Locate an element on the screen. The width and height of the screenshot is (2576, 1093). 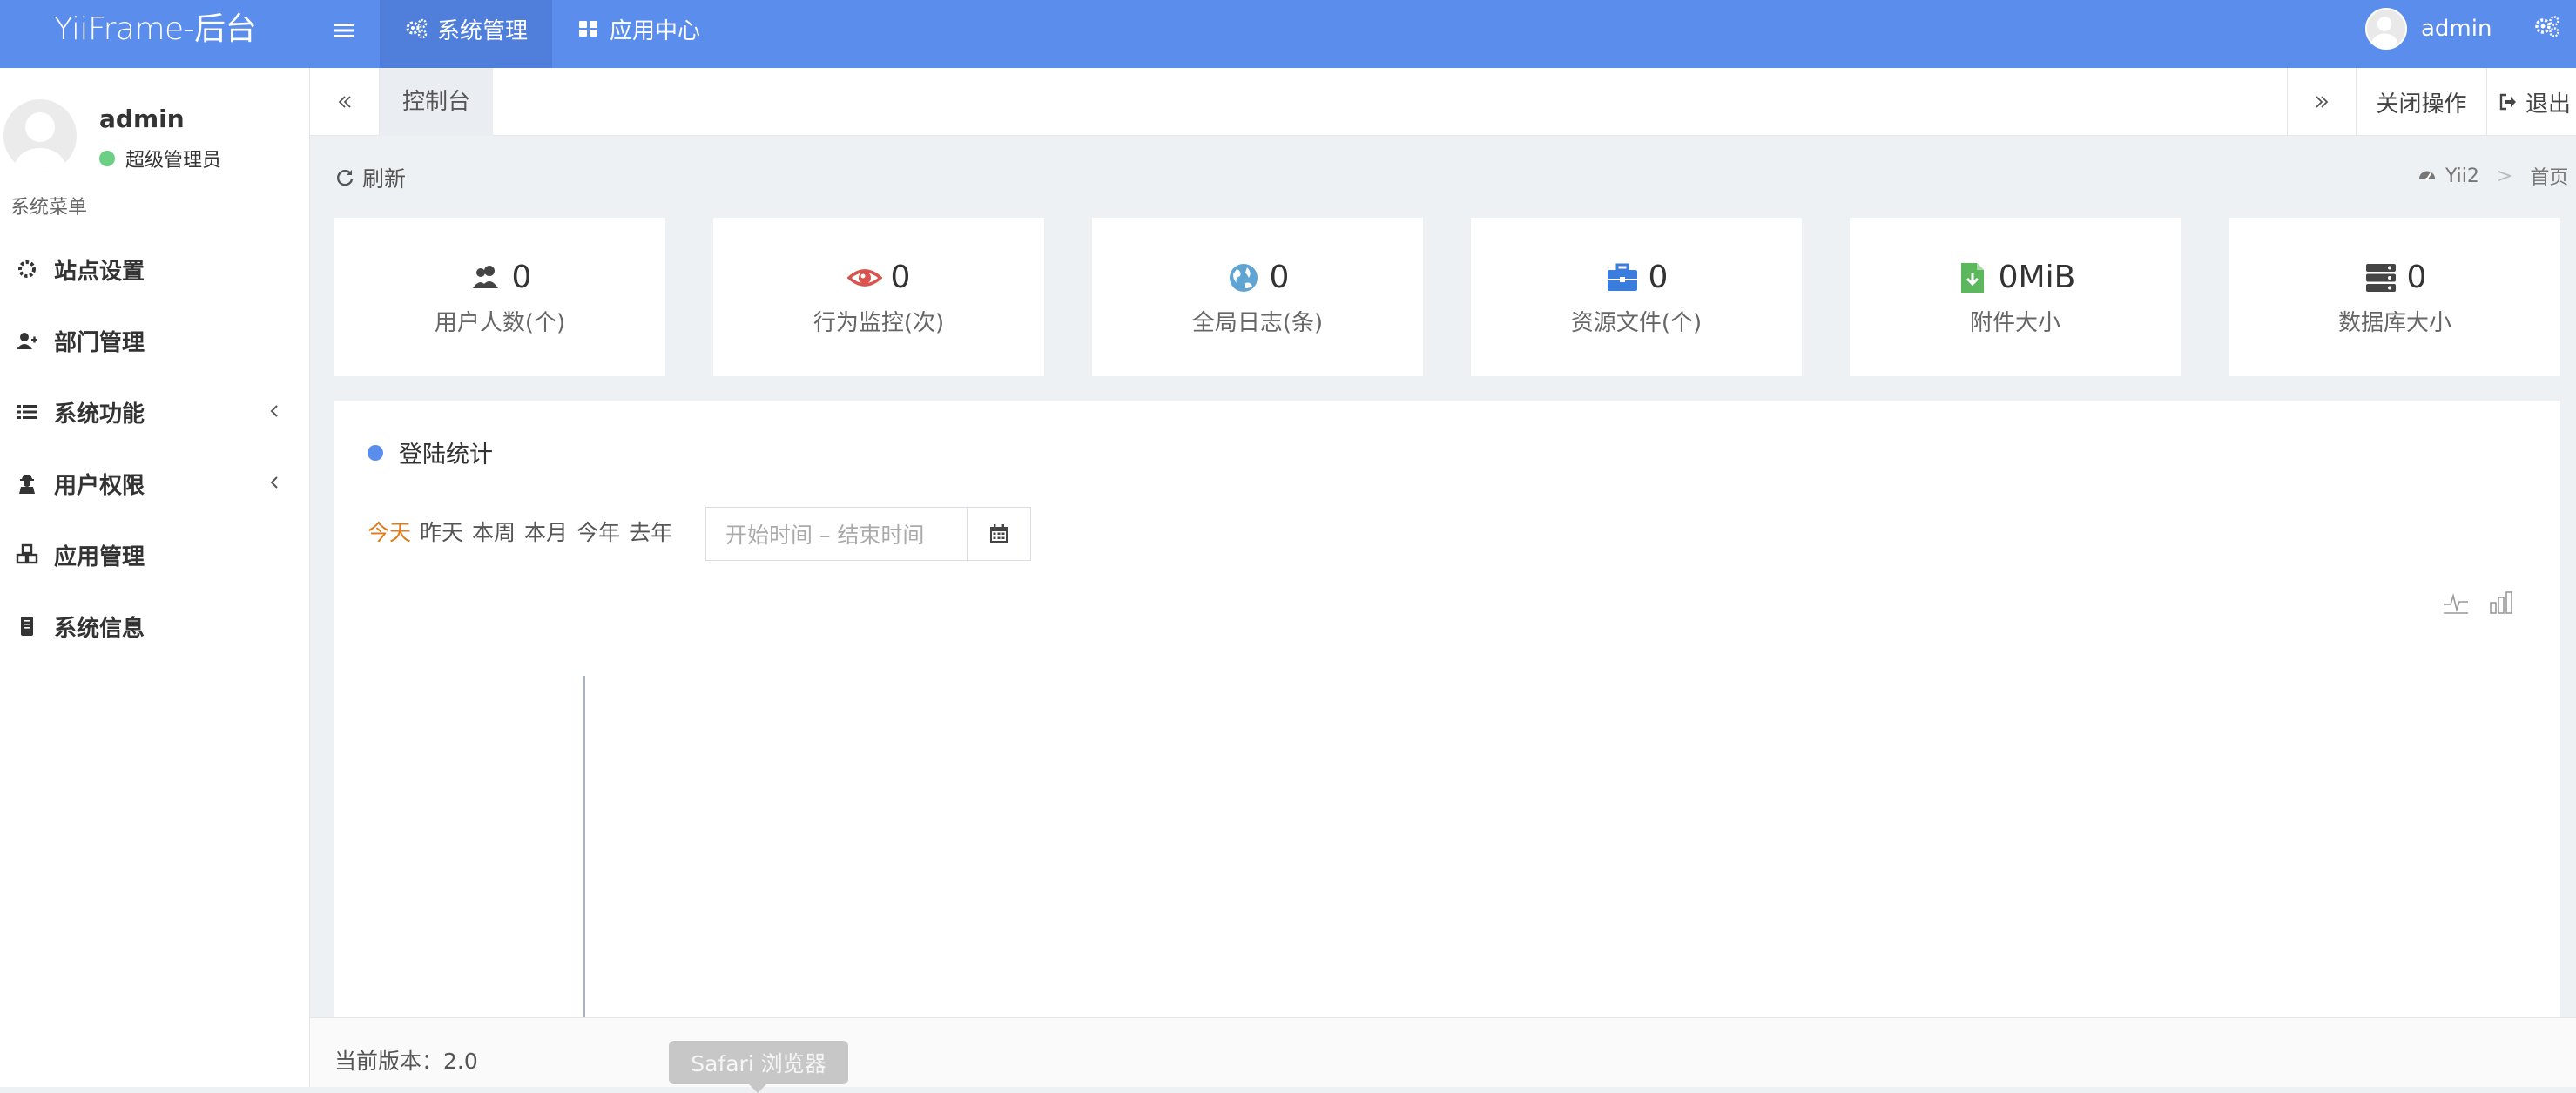
stat-label: 全局日志(条) is located at coordinates (1258, 323).